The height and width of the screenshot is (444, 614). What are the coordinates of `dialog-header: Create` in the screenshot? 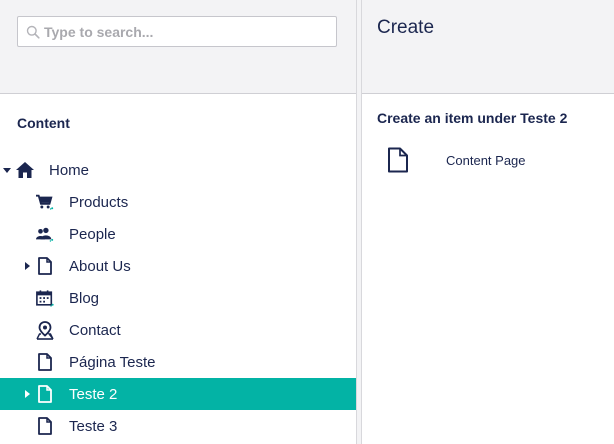 It's located at (488, 47).